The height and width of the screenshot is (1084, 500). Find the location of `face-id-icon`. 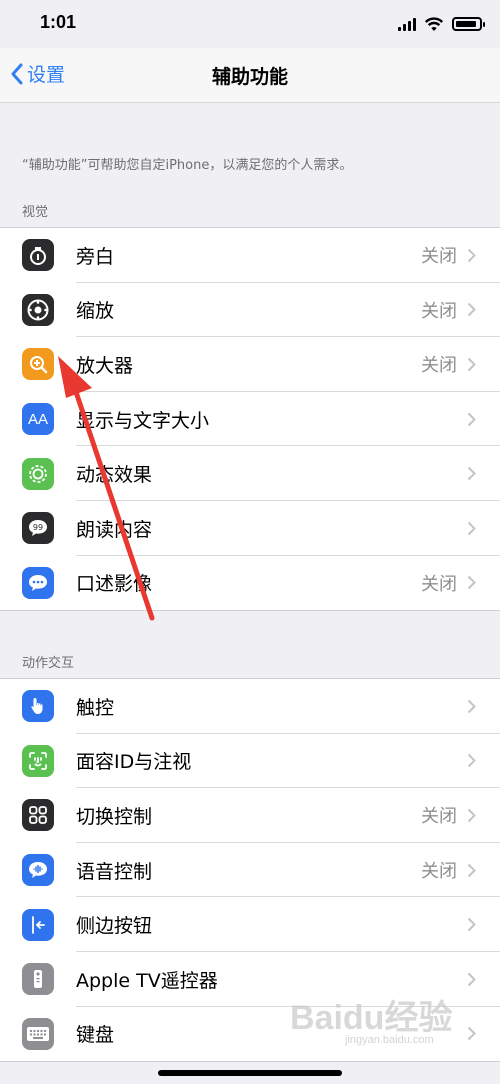

face-id-icon is located at coordinates (38, 760).